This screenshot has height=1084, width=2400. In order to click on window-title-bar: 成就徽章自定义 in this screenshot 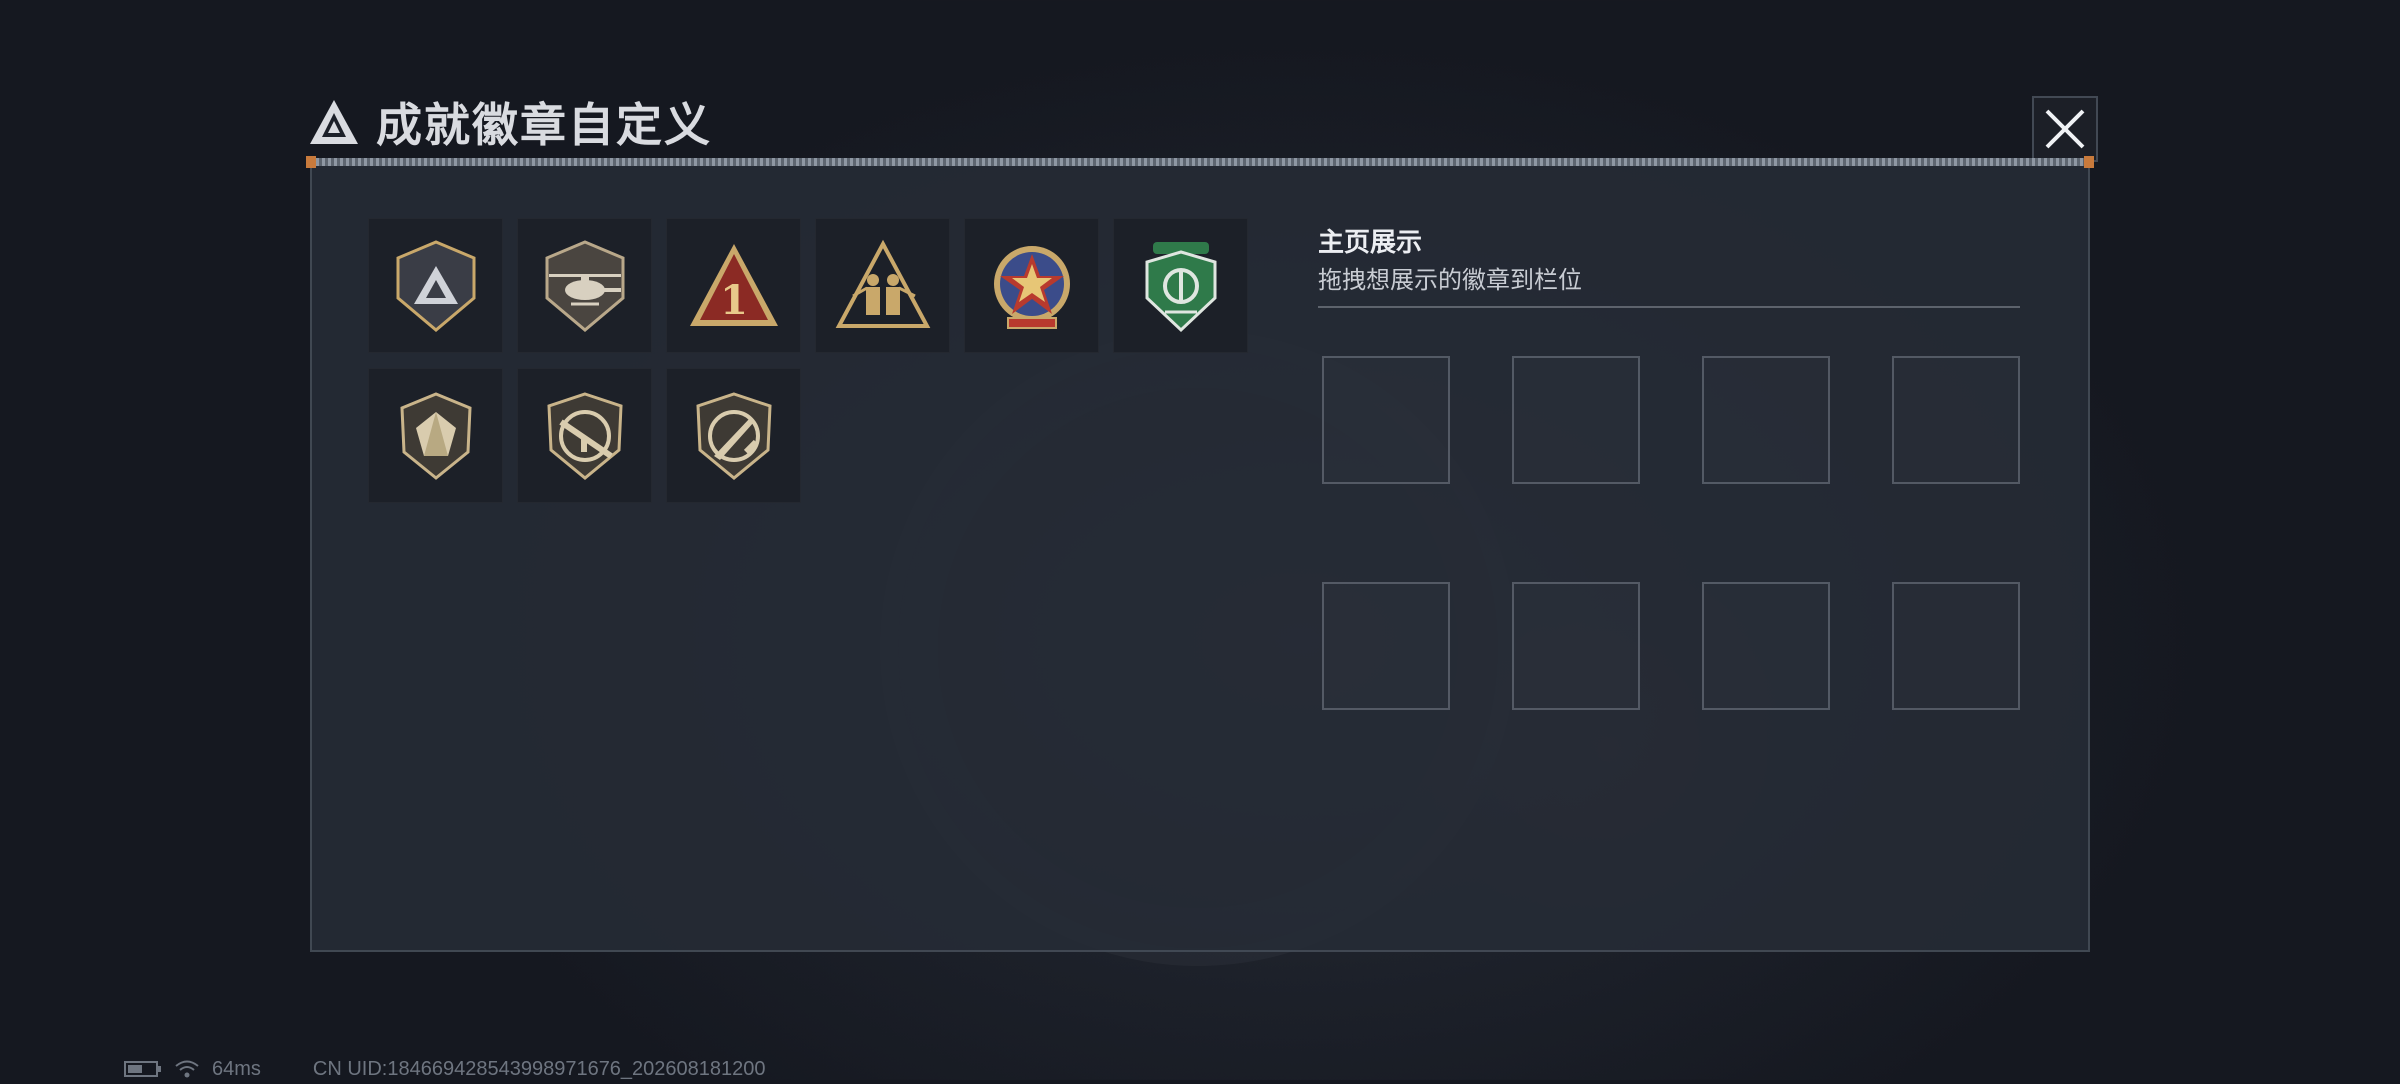, I will do `click(510, 122)`.